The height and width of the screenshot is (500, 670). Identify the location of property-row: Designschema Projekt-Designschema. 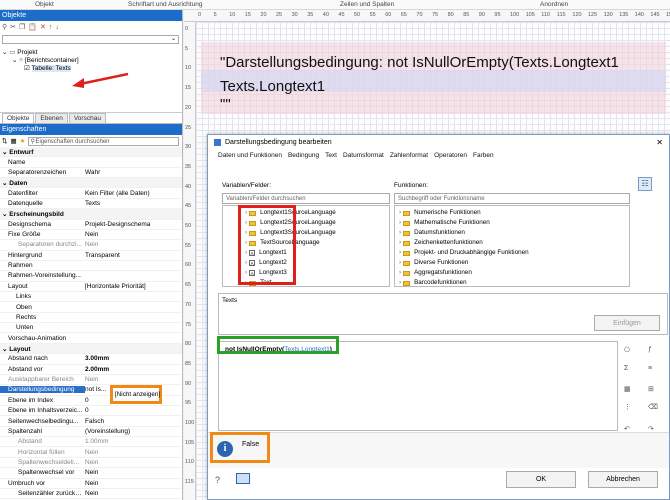
(91, 225).